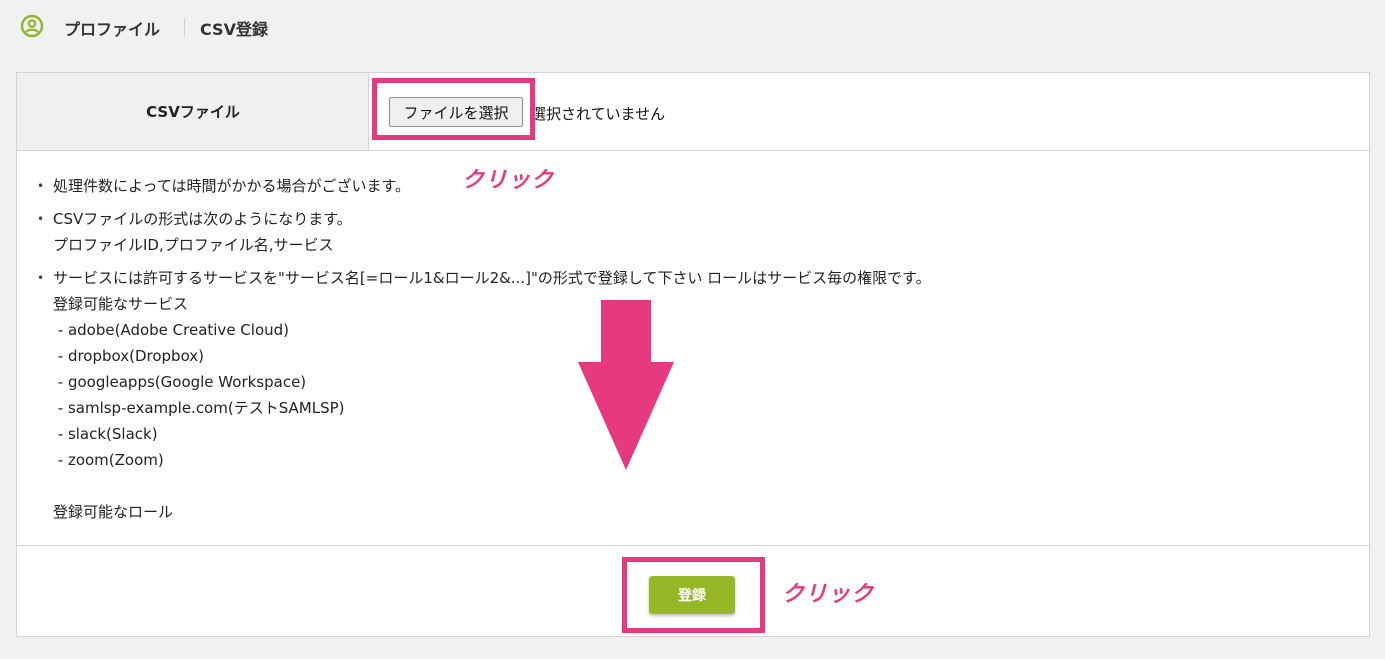  What do you see at coordinates (508, 180) in the screenshot?
I see `click-annotation-1: クリック` at bounding box center [508, 180].